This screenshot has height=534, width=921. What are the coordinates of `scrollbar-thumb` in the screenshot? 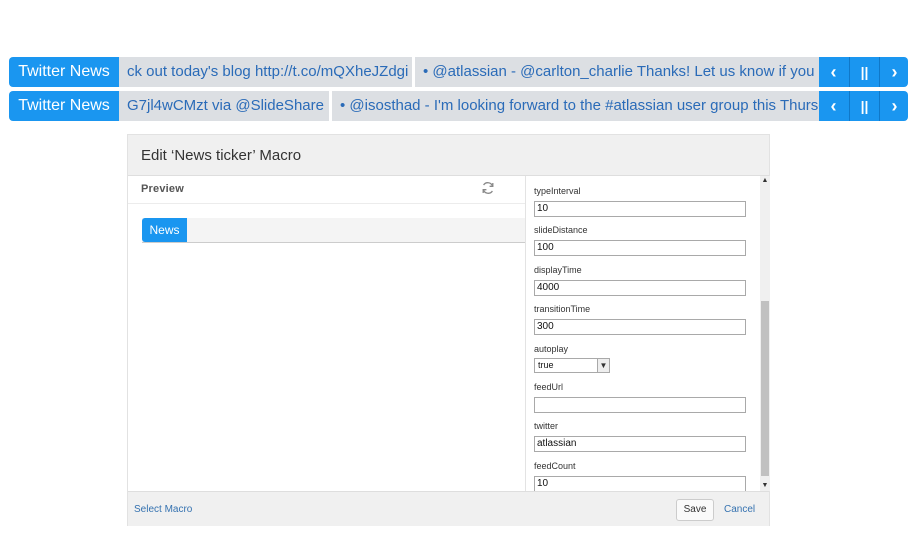 It's located at (765, 388).